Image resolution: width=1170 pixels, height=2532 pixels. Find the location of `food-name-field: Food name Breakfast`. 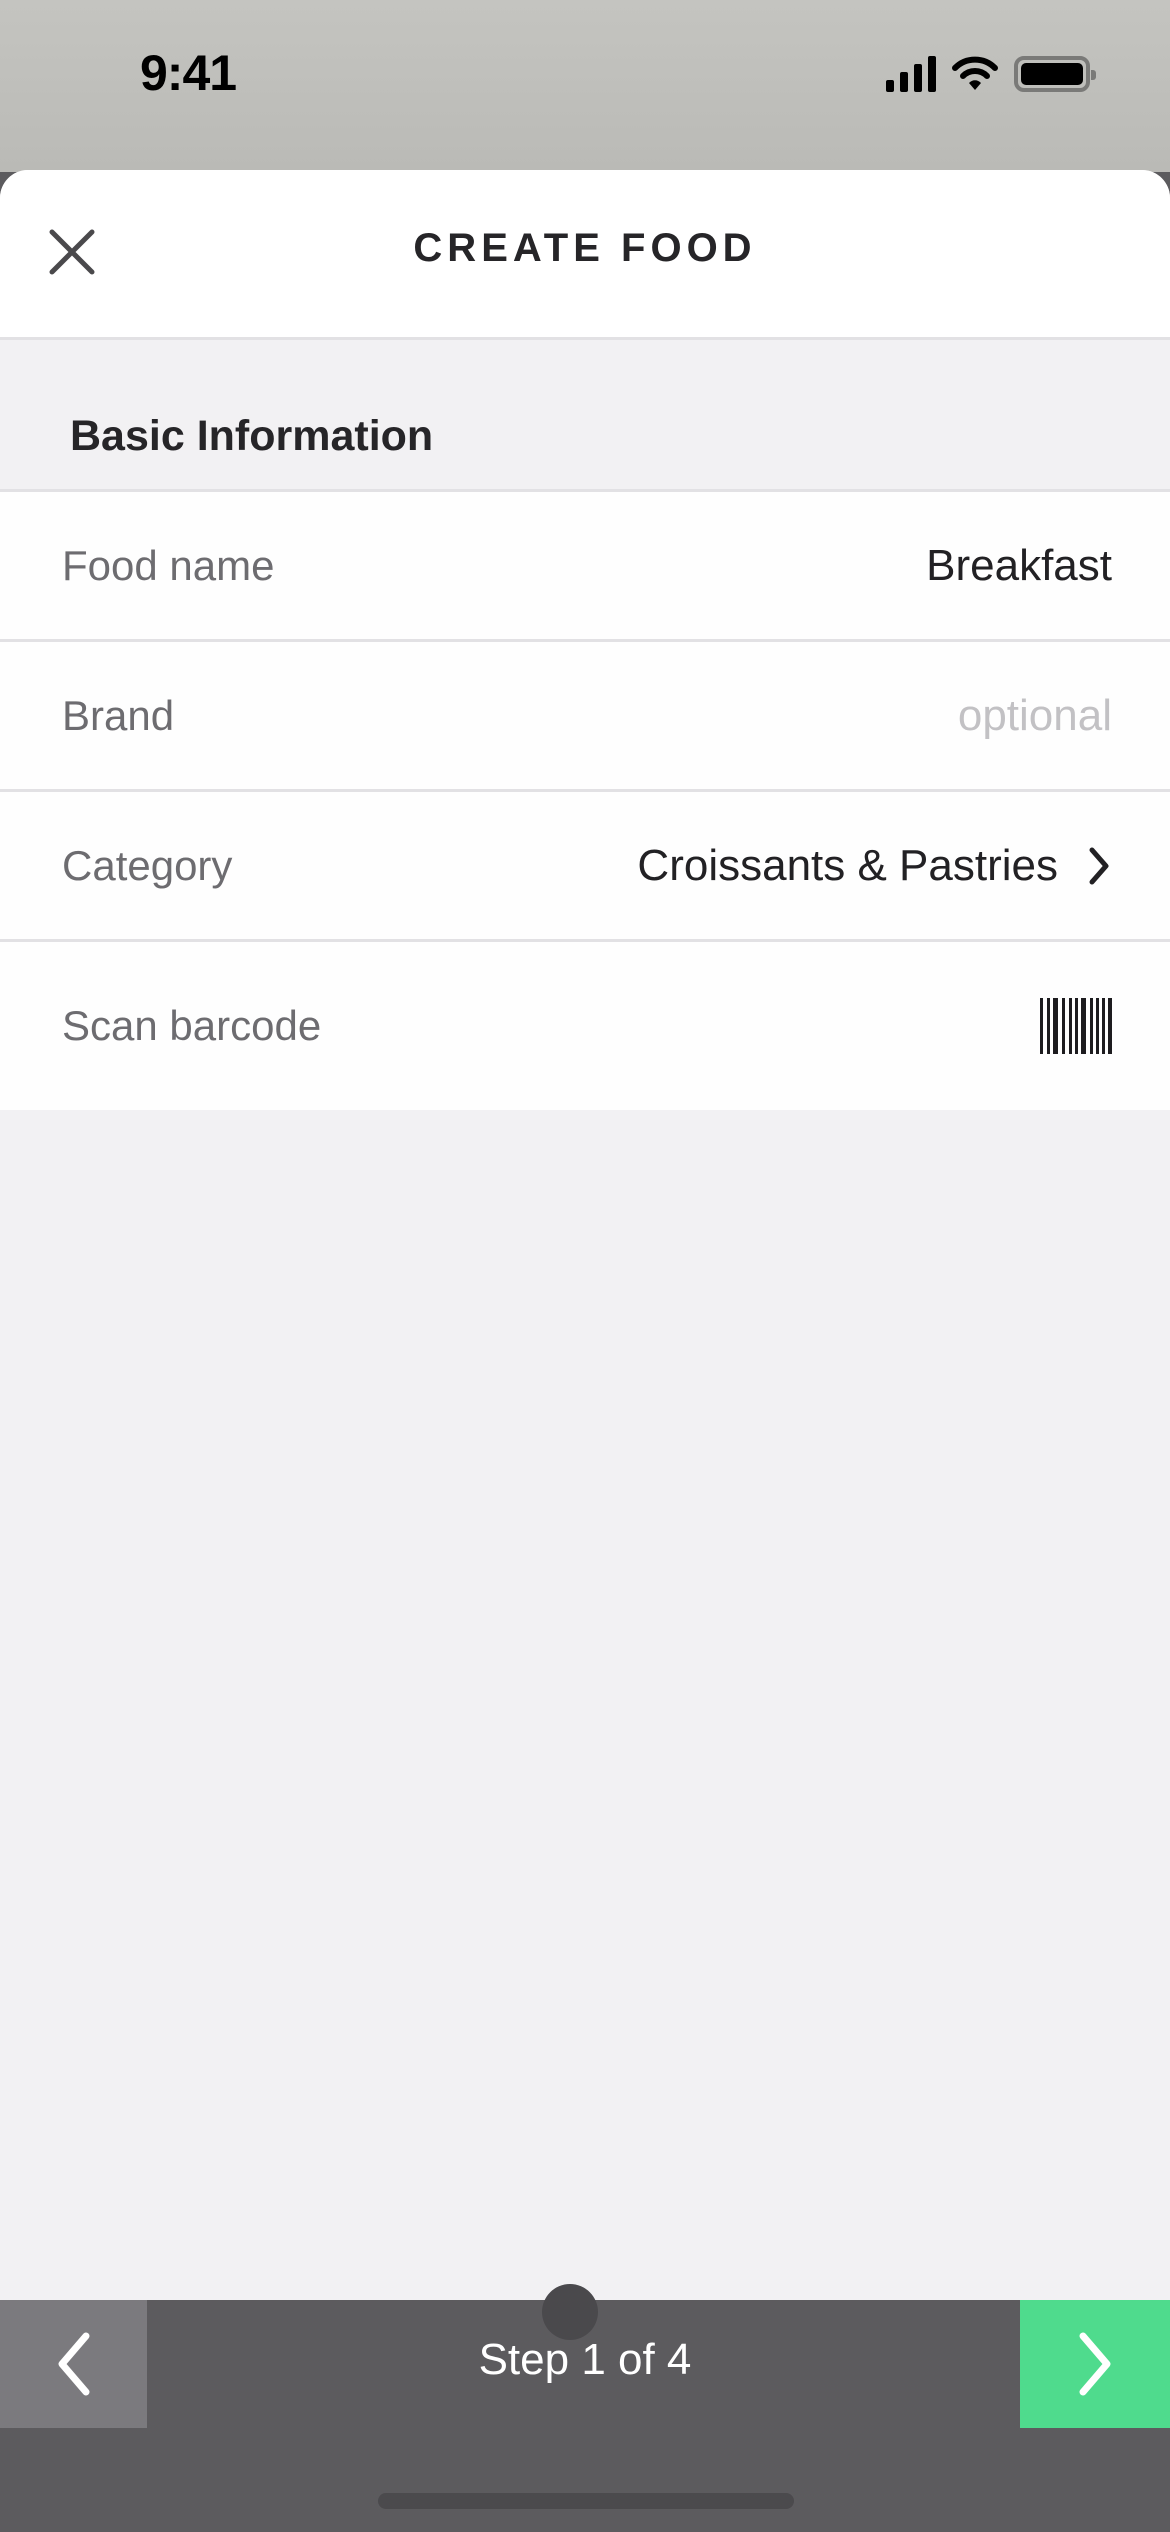

food-name-field: Food name Breakfast is located at coordinates (585, 567).